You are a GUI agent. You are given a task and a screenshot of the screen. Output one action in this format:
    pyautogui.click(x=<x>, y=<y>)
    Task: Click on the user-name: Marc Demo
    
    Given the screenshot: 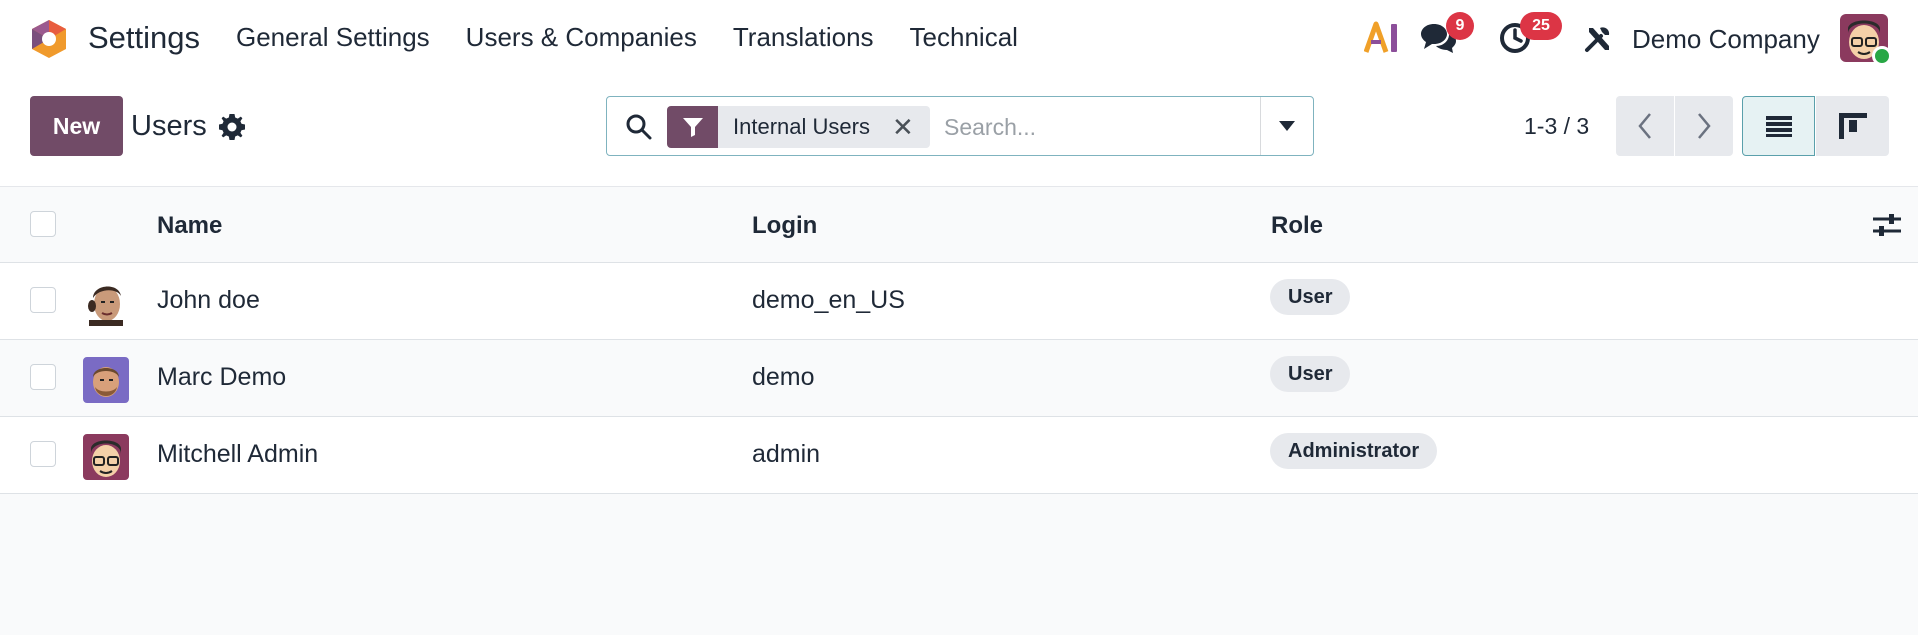 What is the action you would take?
    pyautogui.click(x=222, y=377)
    